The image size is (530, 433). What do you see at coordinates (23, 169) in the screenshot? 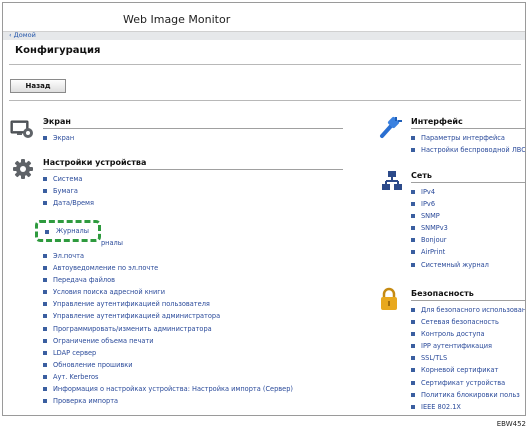
I see `gear-icon` at bounding box center [23, 169].